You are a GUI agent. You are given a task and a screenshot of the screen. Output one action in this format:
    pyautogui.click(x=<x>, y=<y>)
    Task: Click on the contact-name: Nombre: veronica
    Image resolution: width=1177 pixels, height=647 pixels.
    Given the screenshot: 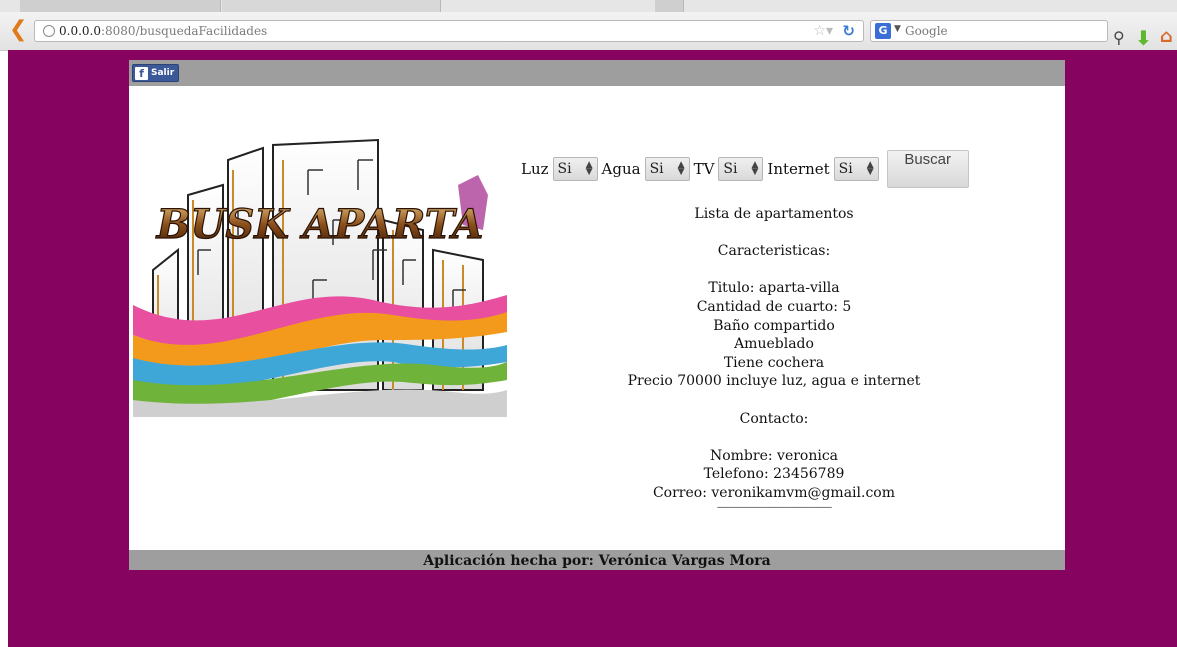 What is the action you would take?
    pyautogui.click(x=774, y=455)
    